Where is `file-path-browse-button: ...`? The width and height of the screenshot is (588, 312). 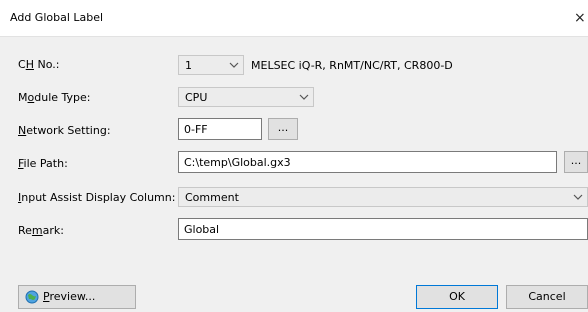 file-path-browse-button: ... is located at coordinates (576, 162).